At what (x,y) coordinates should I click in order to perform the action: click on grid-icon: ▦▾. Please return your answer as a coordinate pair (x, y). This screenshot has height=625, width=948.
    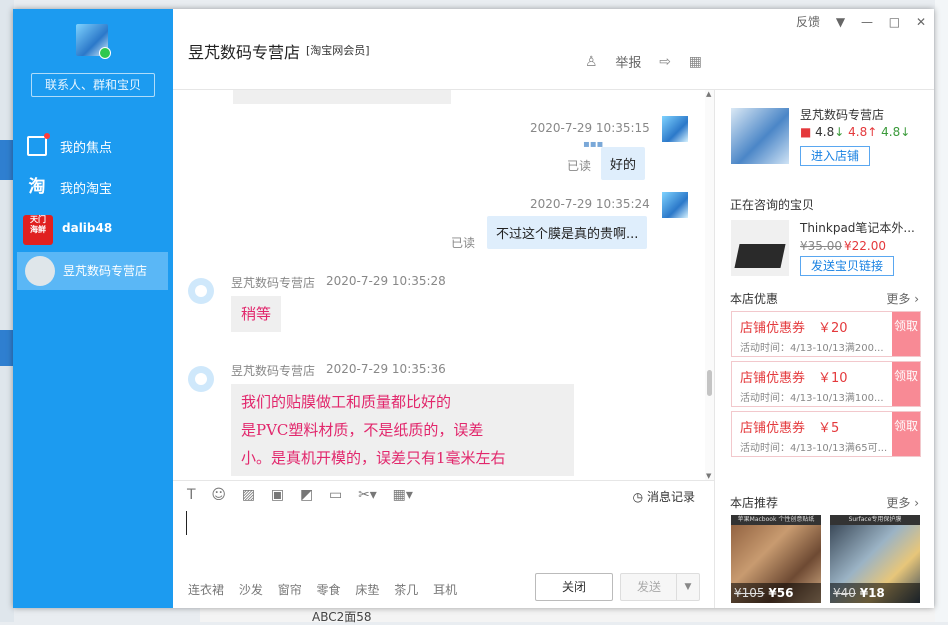
    Looking at the image, I should click on (403, 495).